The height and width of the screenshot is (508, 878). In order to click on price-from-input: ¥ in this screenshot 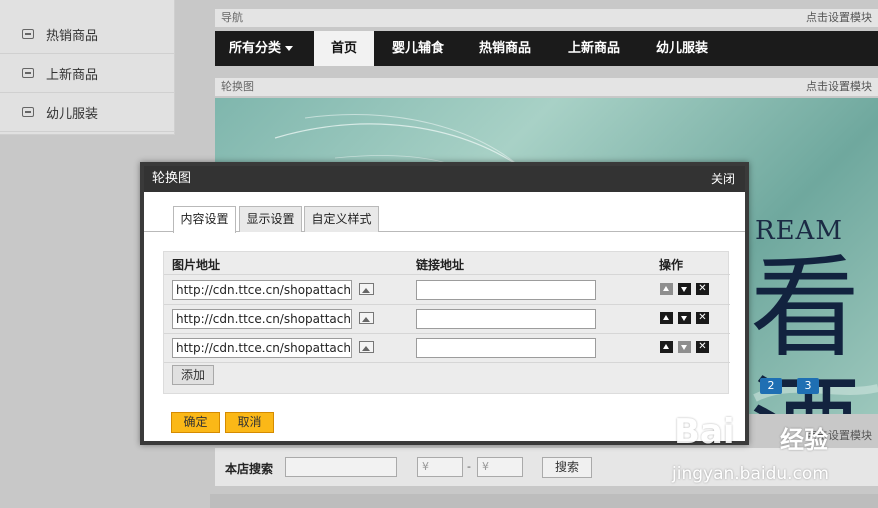, I will do `click(440, 467)`.